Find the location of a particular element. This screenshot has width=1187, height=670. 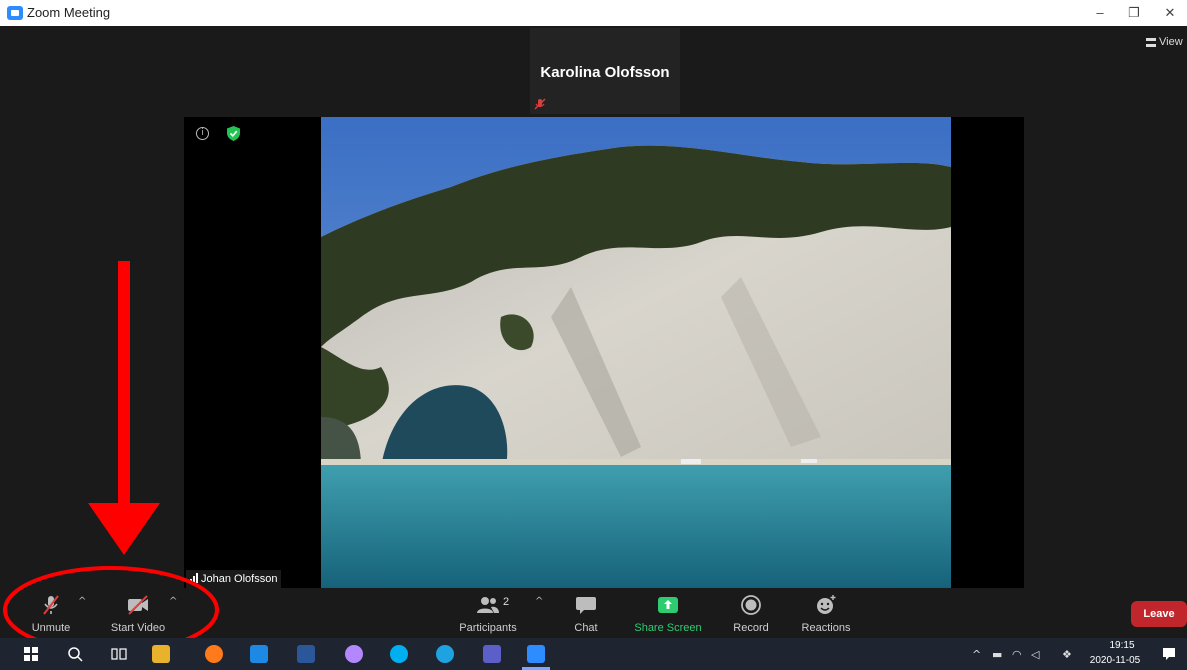

participants-label: Participants is located at coordinates (488, 628).